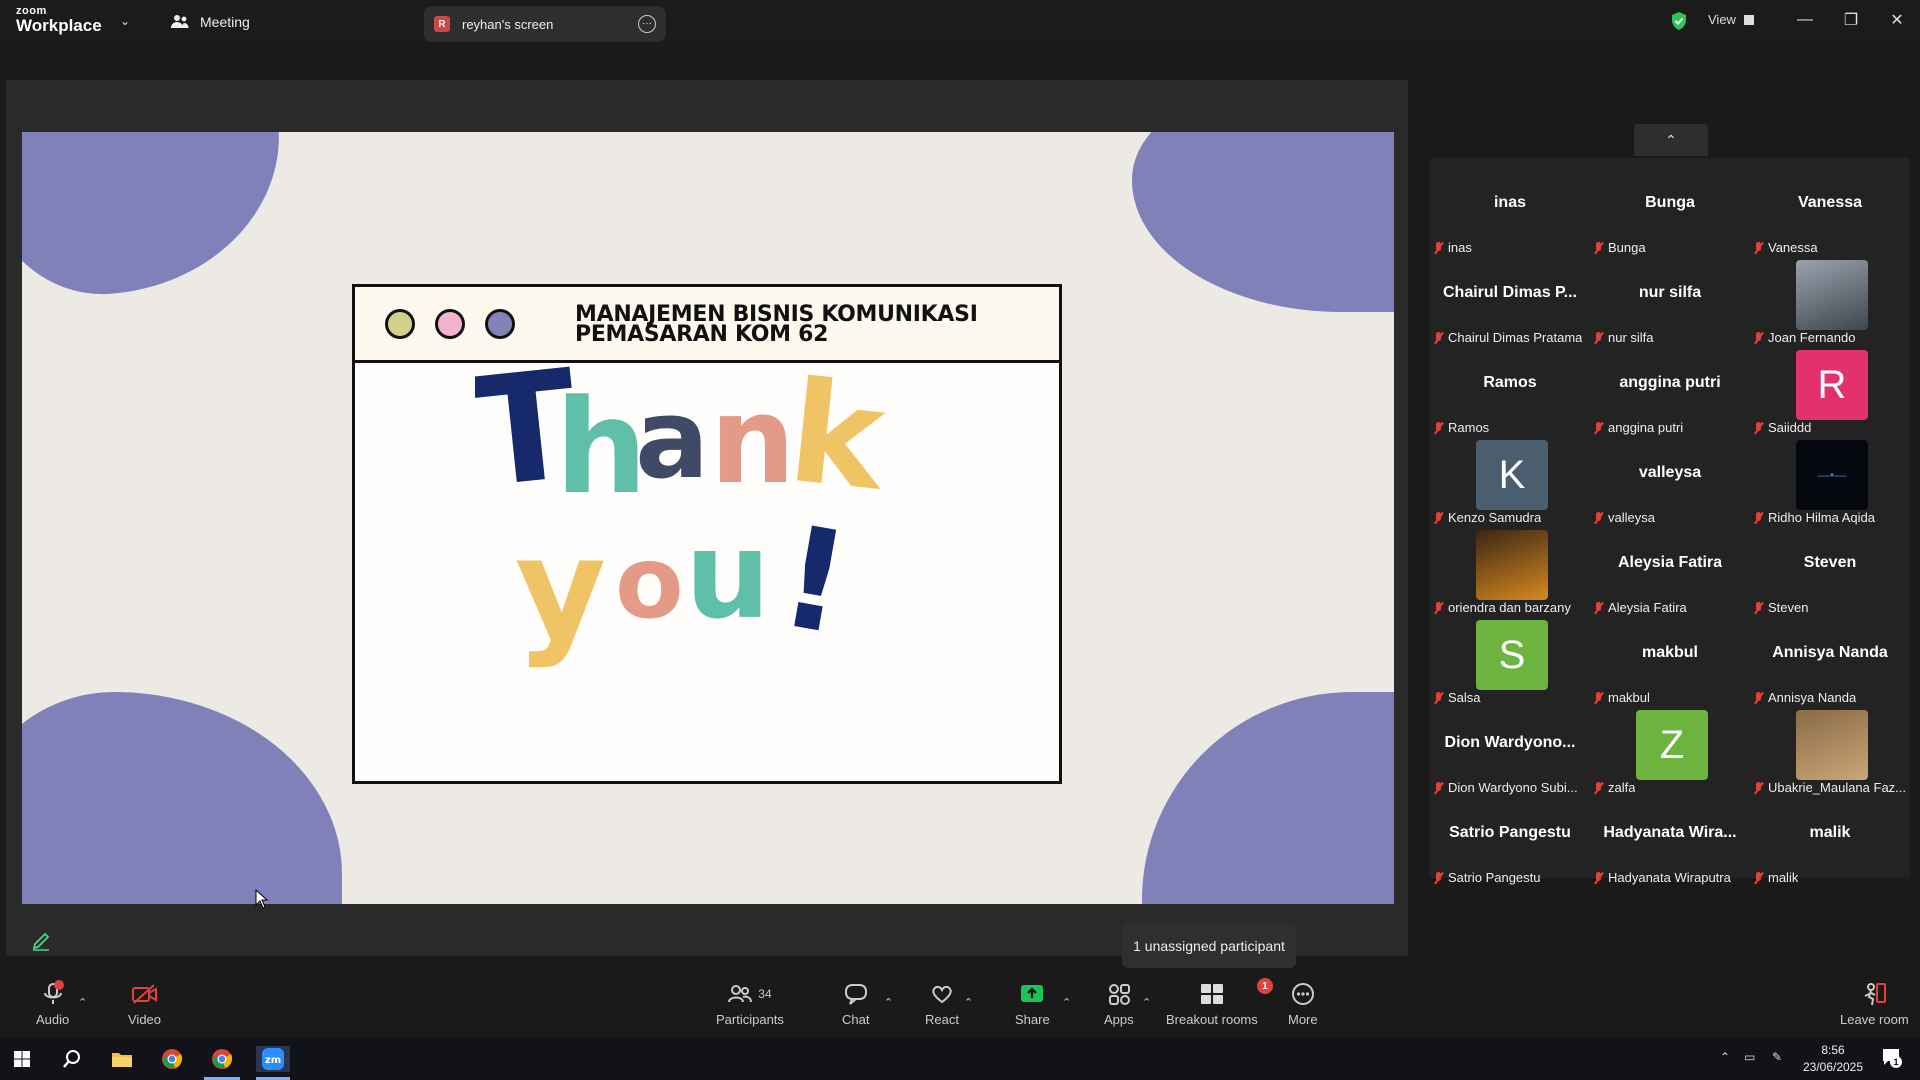  What do you see at coordinates (82, 1002) in the screenshot?
I see `audio-options-caret: ⌃` at bounding box center [82, 1002].